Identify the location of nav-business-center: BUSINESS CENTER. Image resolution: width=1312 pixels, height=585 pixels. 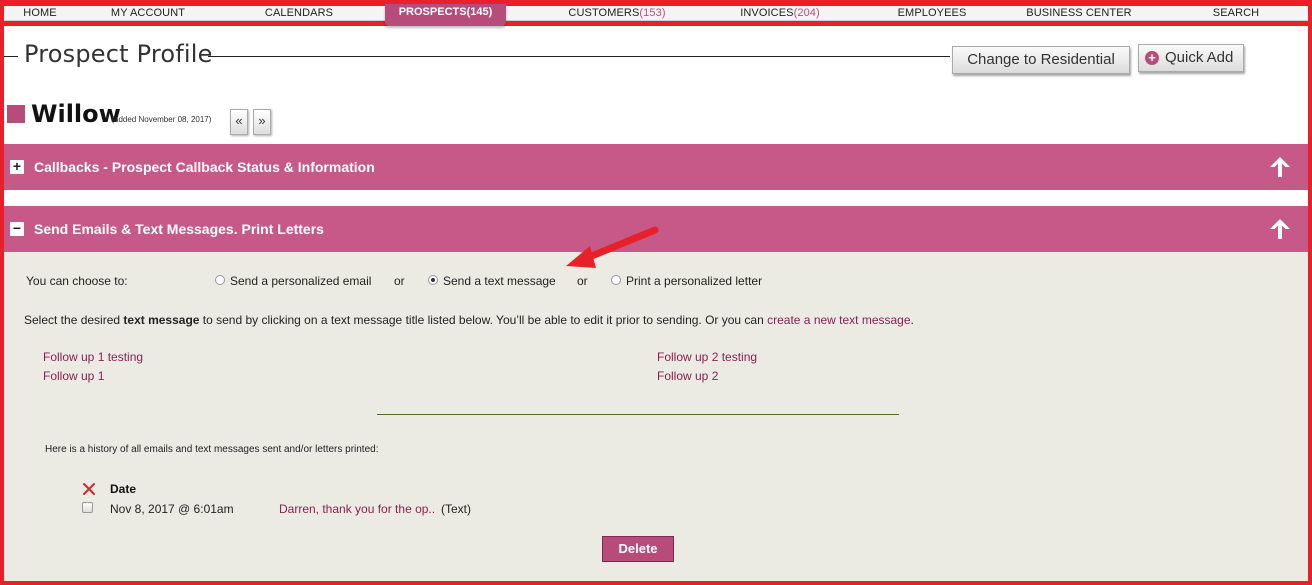
(1078, 13).